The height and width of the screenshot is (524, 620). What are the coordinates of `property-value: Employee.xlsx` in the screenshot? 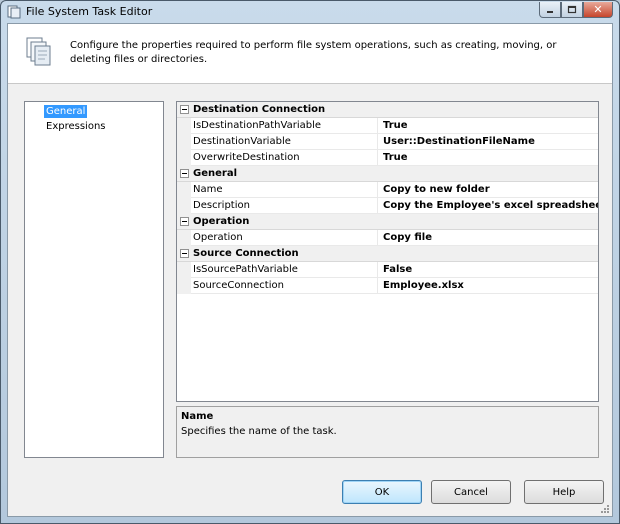 It's located at (490, 285).